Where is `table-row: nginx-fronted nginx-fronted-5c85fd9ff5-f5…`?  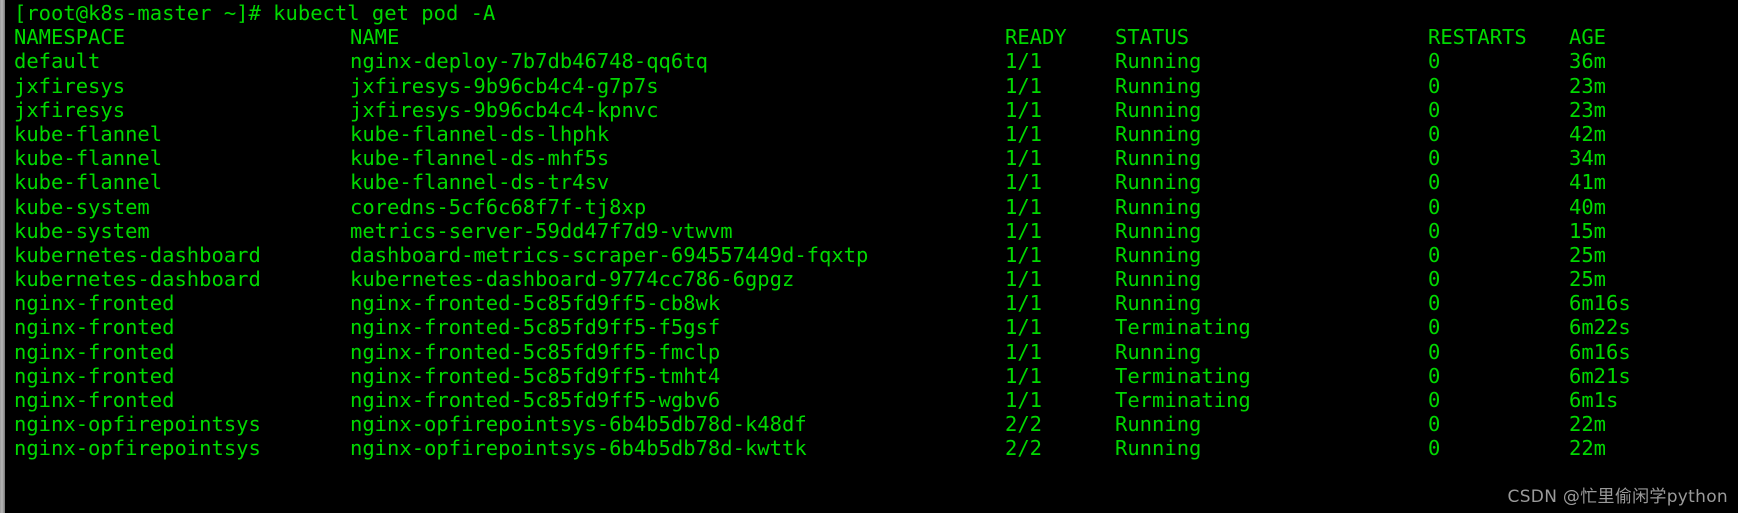 table-row: nginx-fronted nginx-fronted-5c85fd9ff5-f5… is located at coordinates (876, 327).